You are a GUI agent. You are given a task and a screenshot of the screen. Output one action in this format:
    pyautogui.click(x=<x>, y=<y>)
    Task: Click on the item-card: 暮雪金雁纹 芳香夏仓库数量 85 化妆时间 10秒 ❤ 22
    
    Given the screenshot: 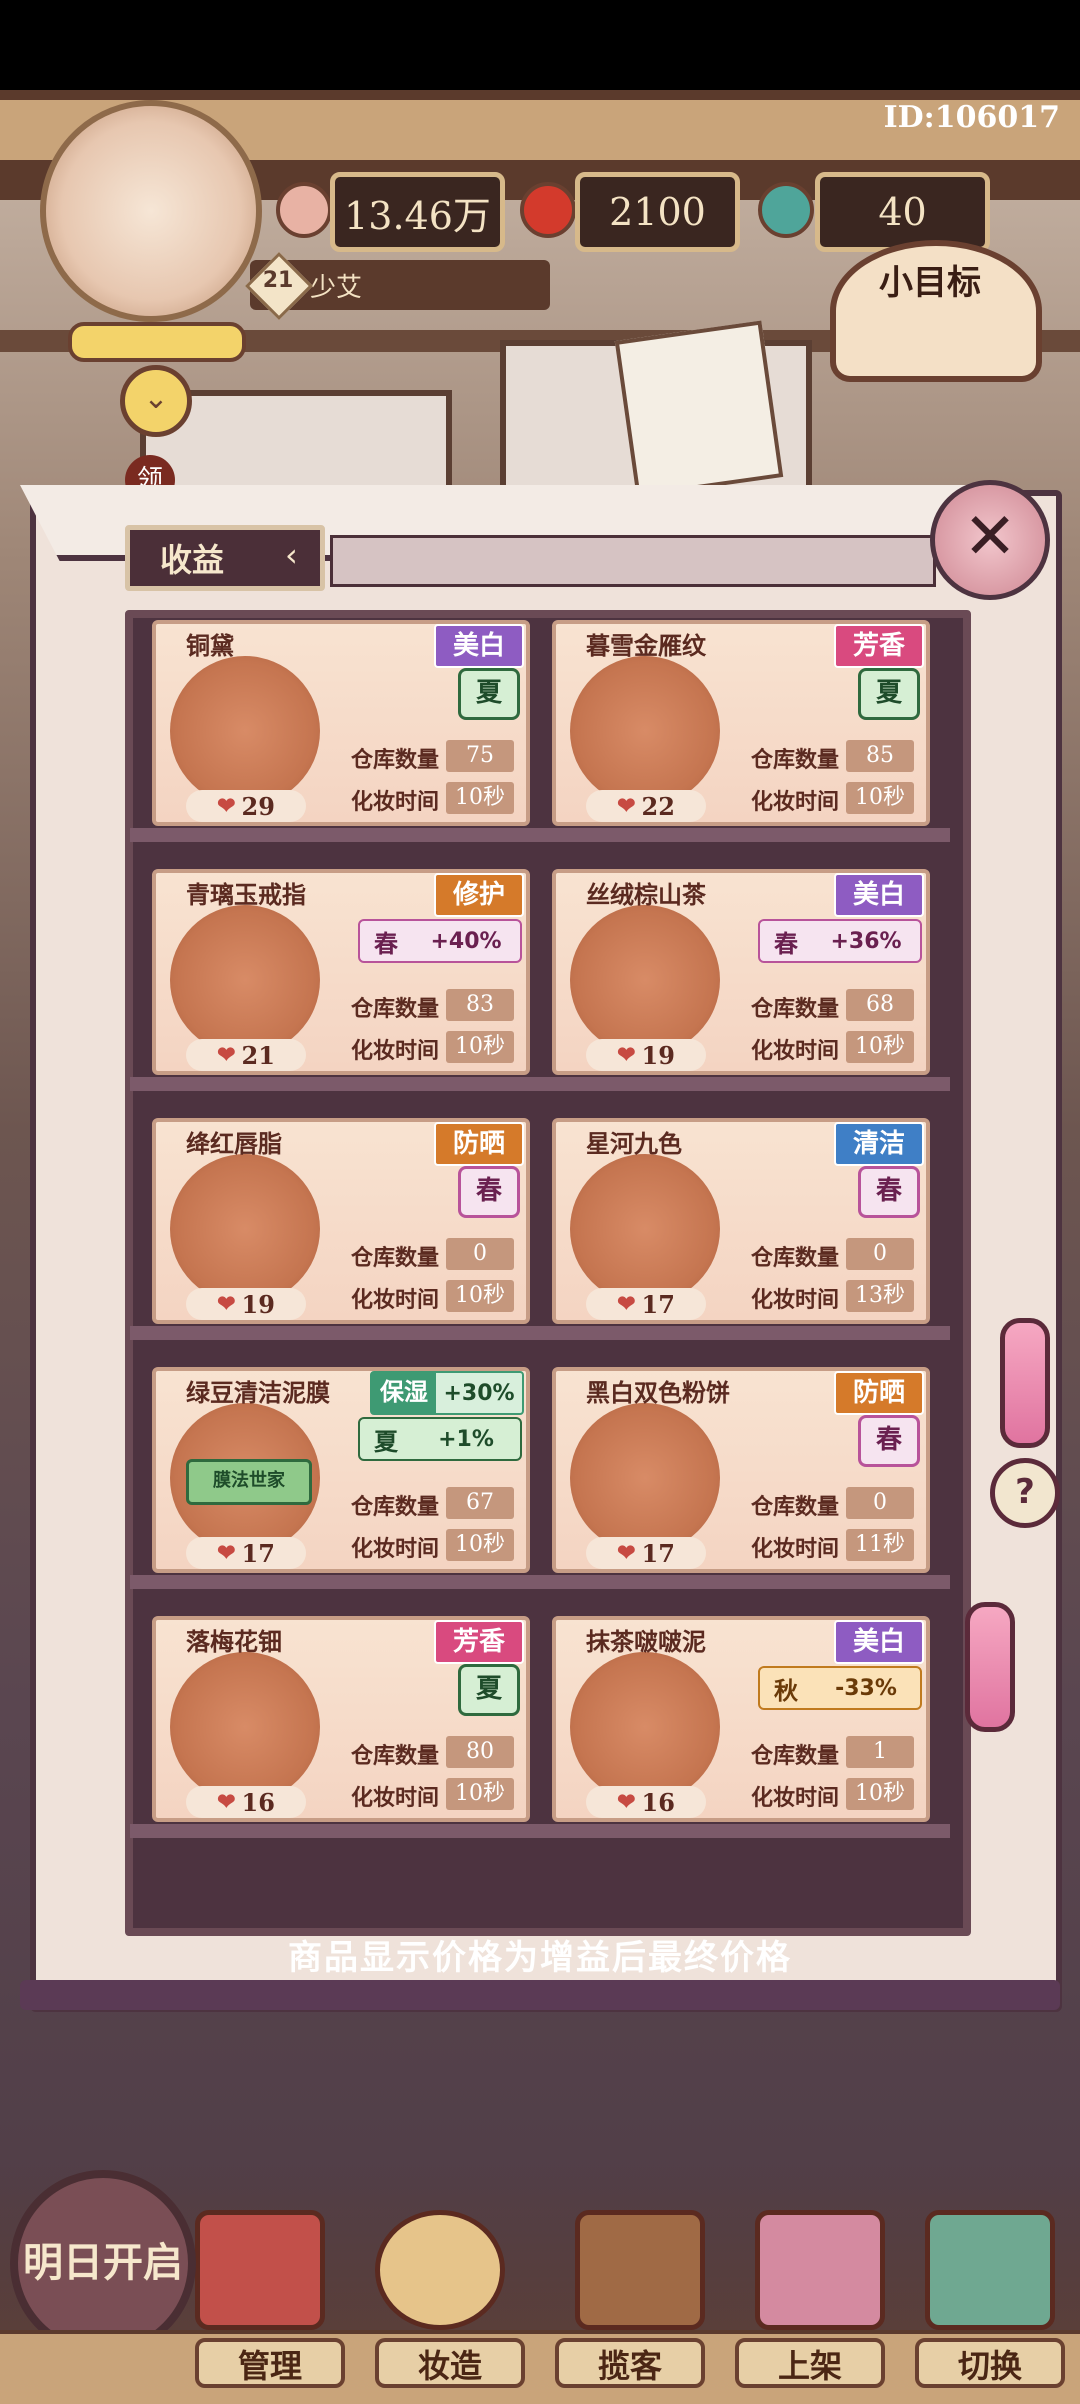 What is the action you would take?
    pyautogui.click(x=741, y=723)
    